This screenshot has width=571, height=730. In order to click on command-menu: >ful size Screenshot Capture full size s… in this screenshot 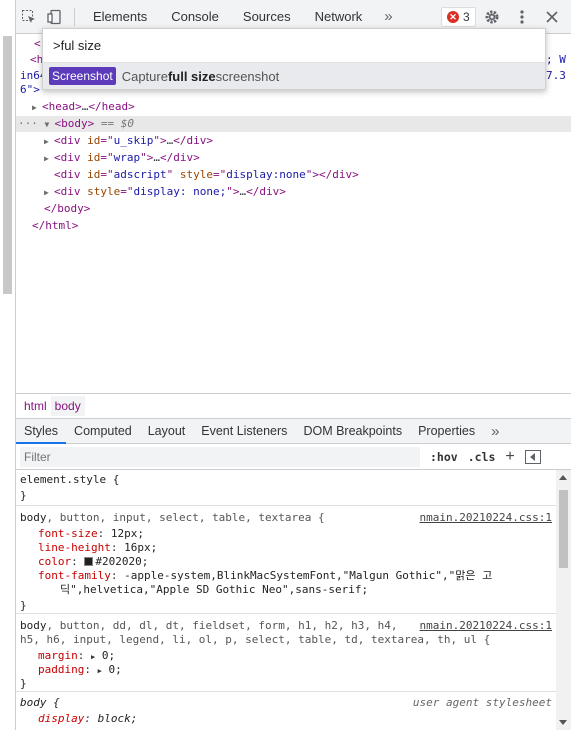, I will do `click(294, 59)`.